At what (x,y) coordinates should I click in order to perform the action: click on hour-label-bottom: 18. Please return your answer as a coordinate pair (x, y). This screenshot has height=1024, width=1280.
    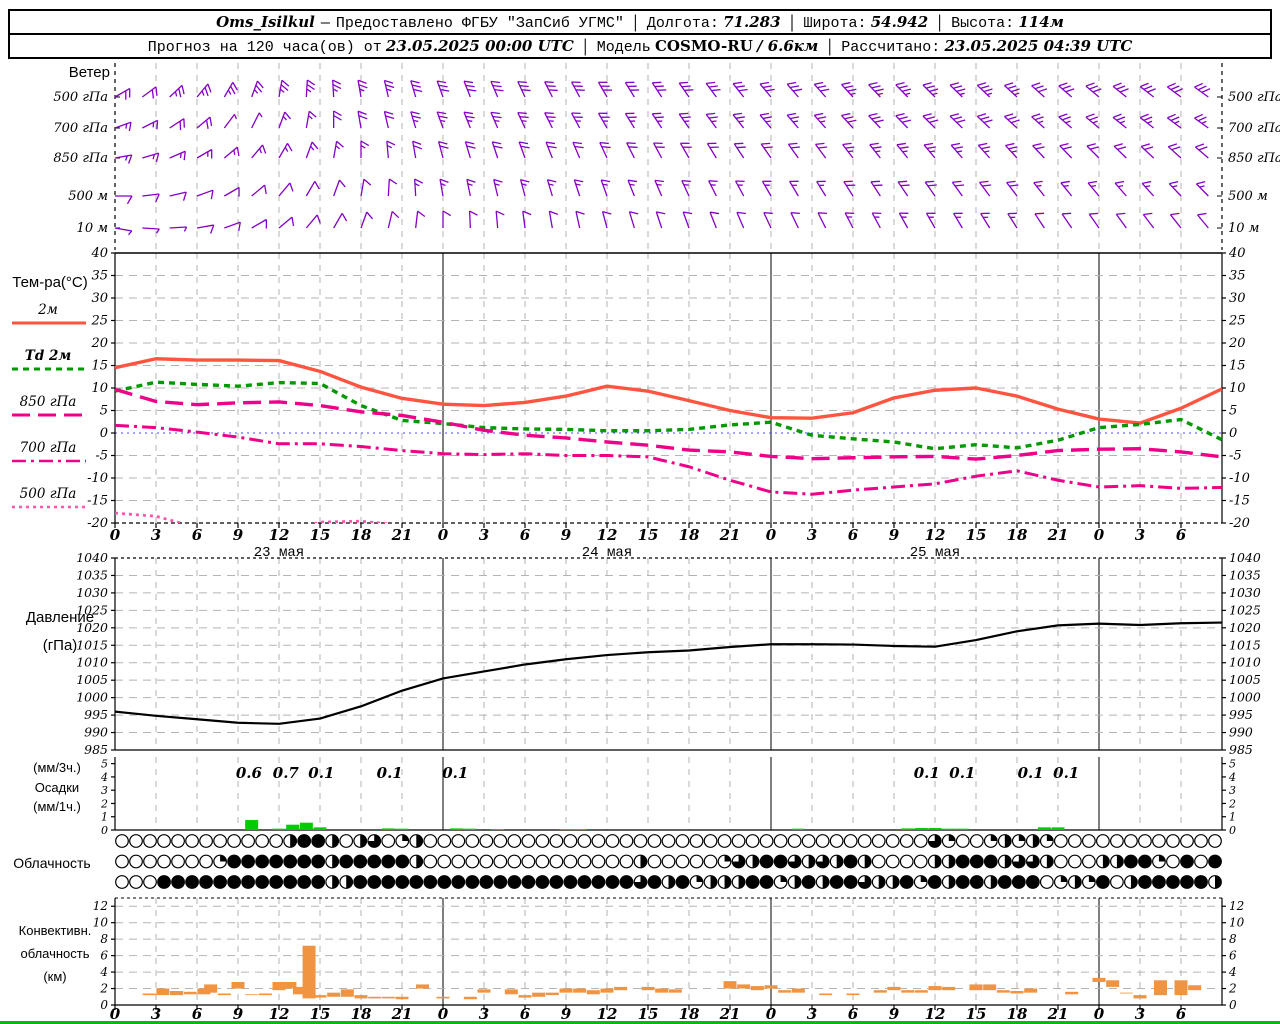
    Looking at the image, I should click on (361, 1014).